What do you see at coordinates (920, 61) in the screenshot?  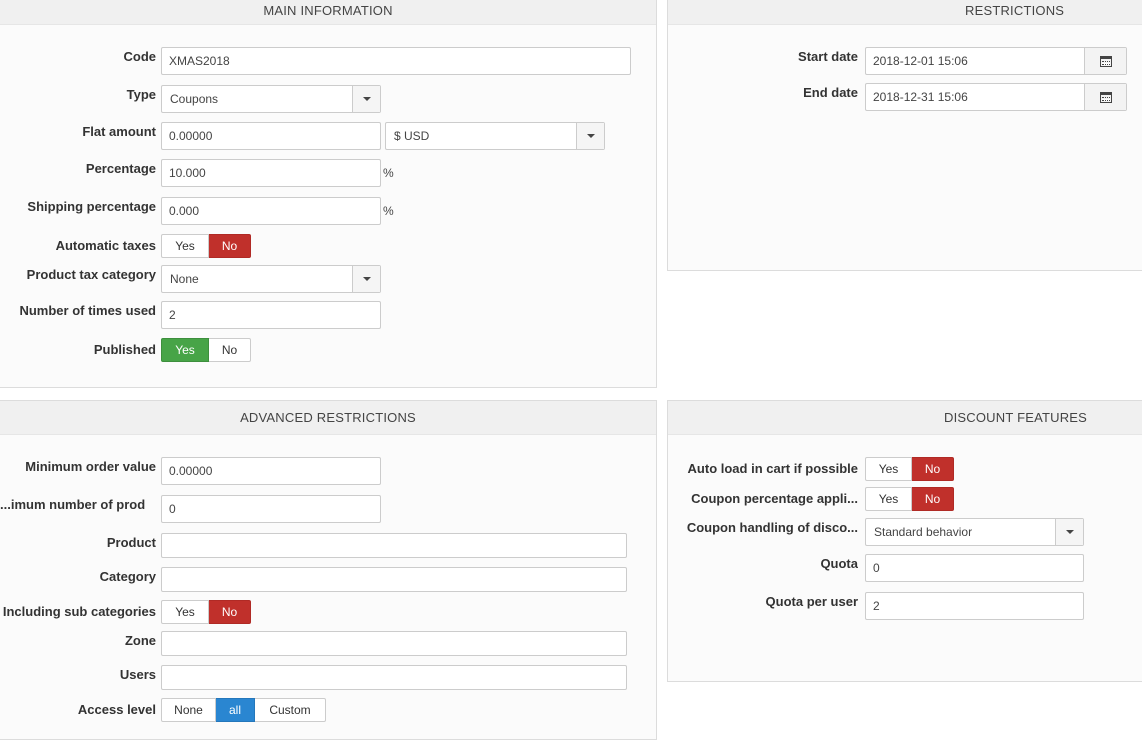 I see `start-date-value: 2018-12-01 15:06` at bounding box center [920, 61].